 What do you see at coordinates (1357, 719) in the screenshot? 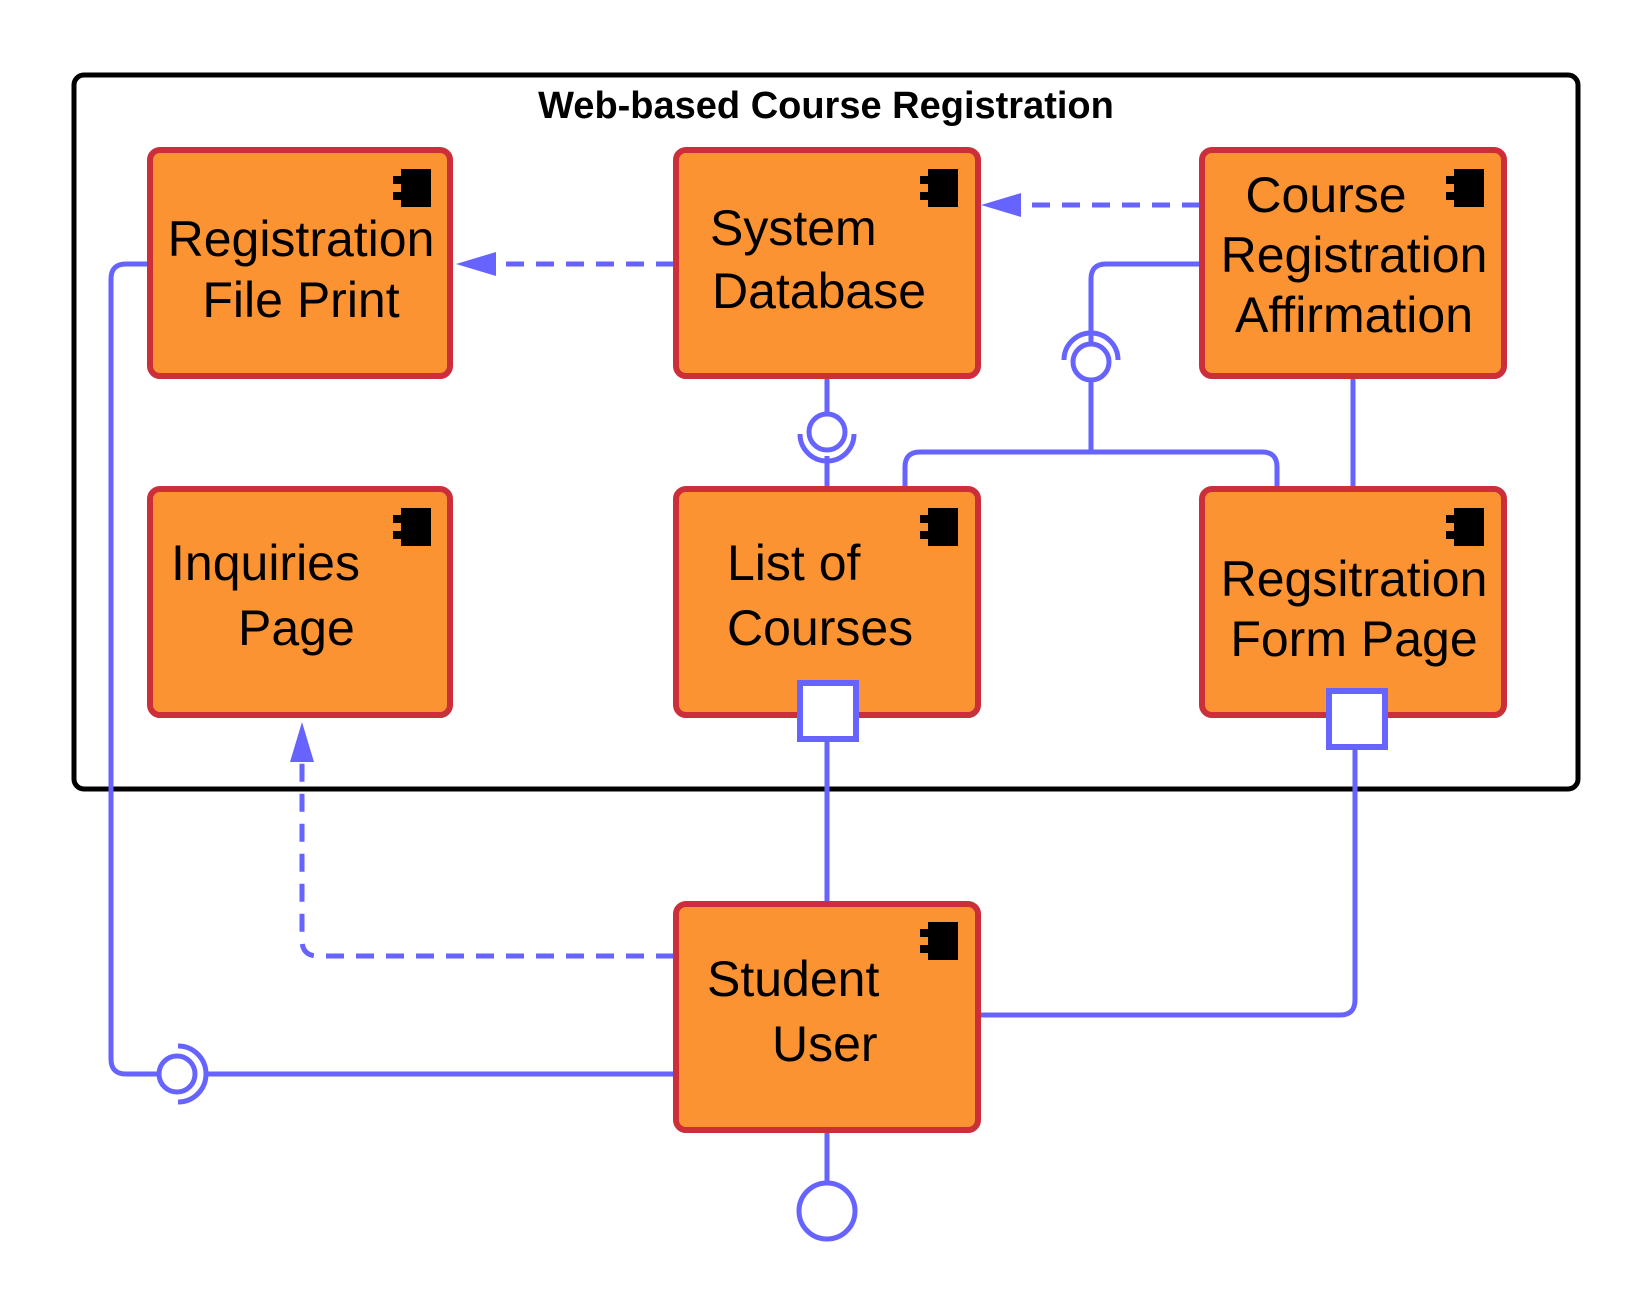
I see `port-registration-form-page` at bounding box center [1357, 719].